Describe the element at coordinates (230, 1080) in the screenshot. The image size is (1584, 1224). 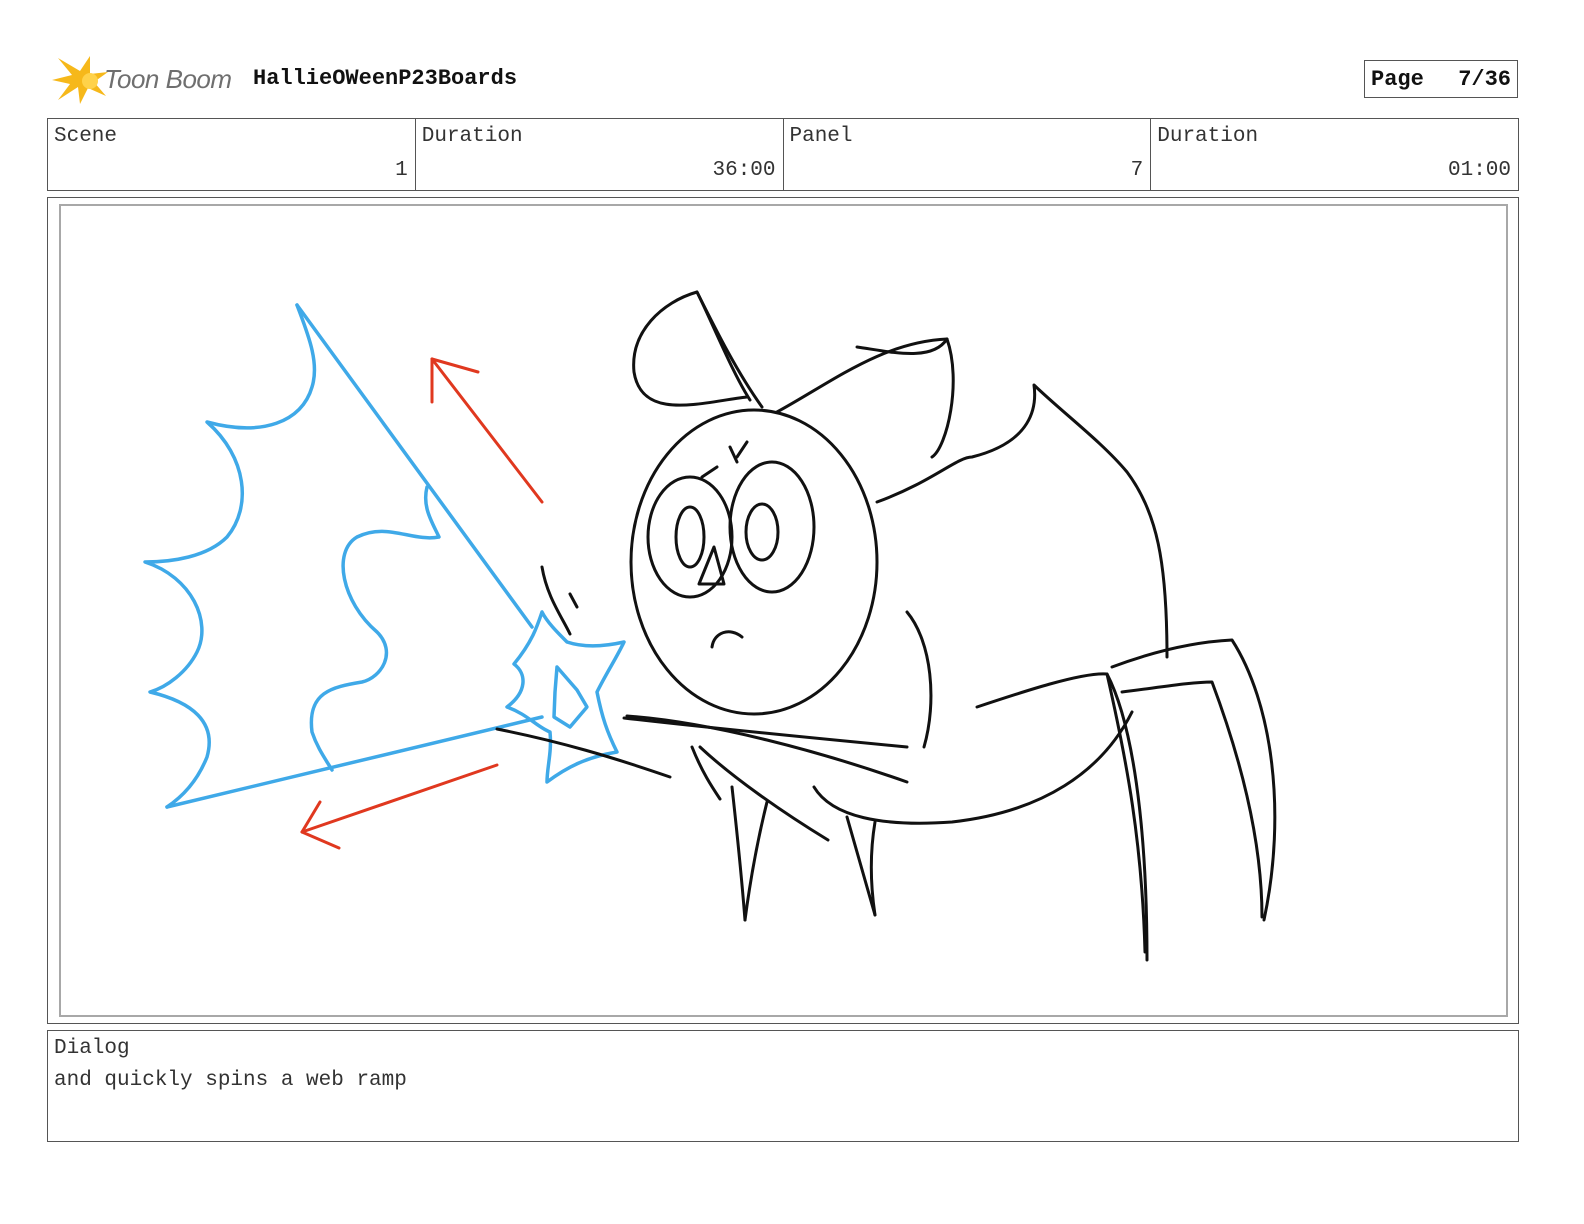
I see `dialog-text: and quickly spins a web ramp` at that location.